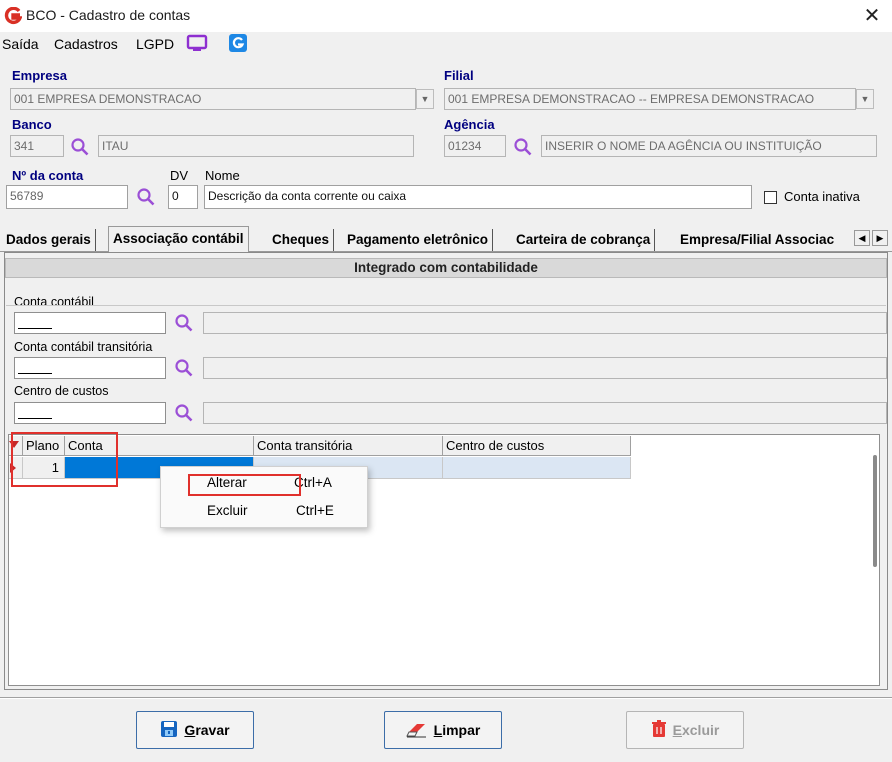  Describe the element at coordinates (39, 75) in the screenshot. I see `empresa-label: Empresa` at that location.